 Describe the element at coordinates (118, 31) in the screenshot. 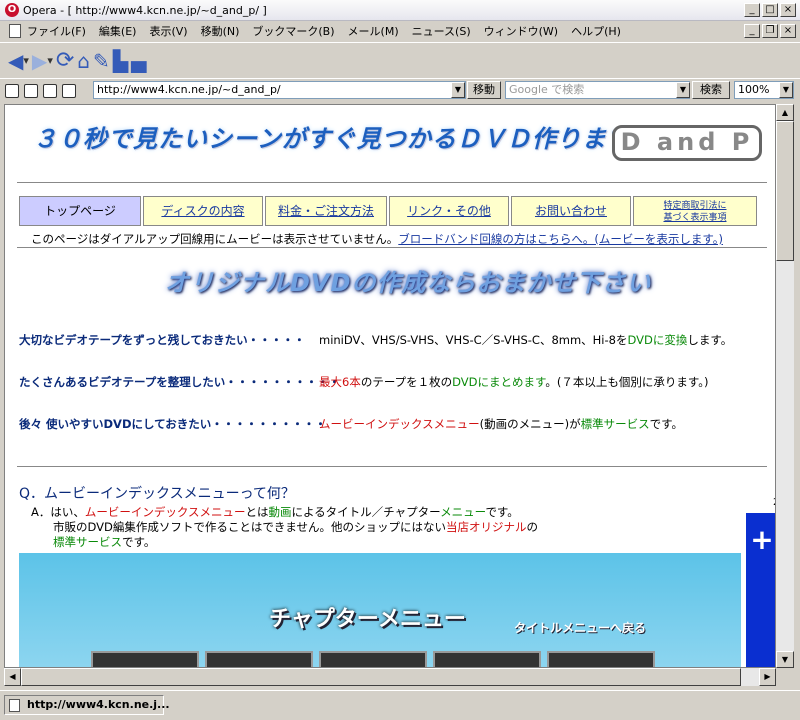

I see `menu-edit: 編集(E)` at that location.